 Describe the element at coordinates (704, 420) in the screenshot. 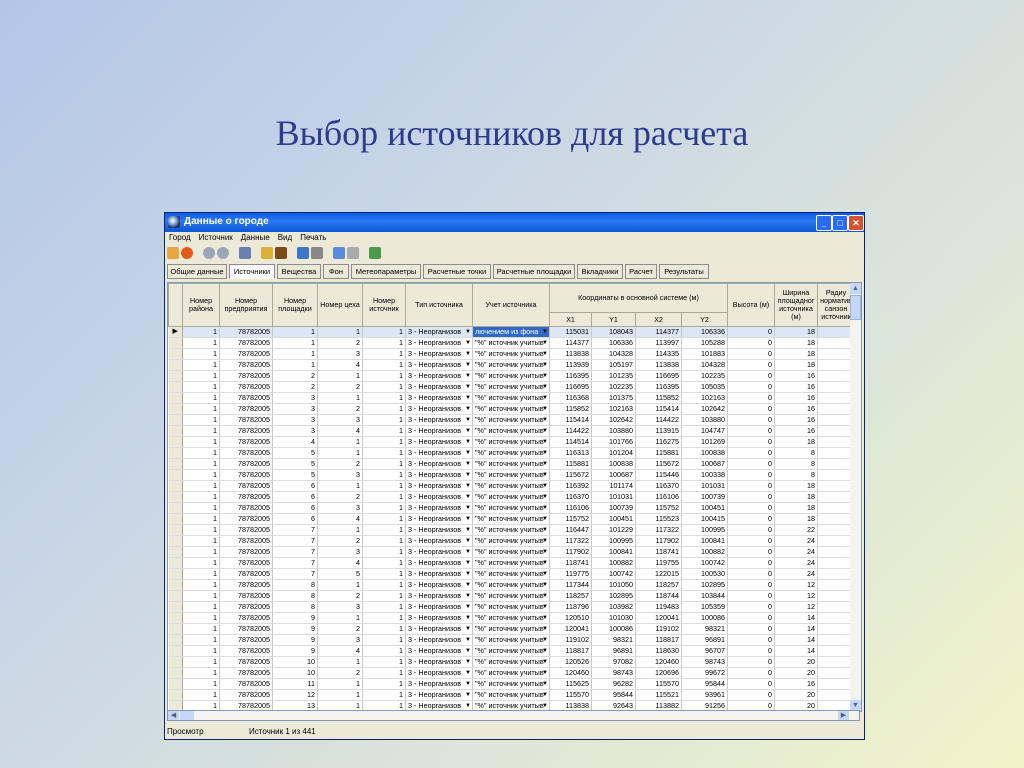

I see `y2-cell: 103880` at that location.